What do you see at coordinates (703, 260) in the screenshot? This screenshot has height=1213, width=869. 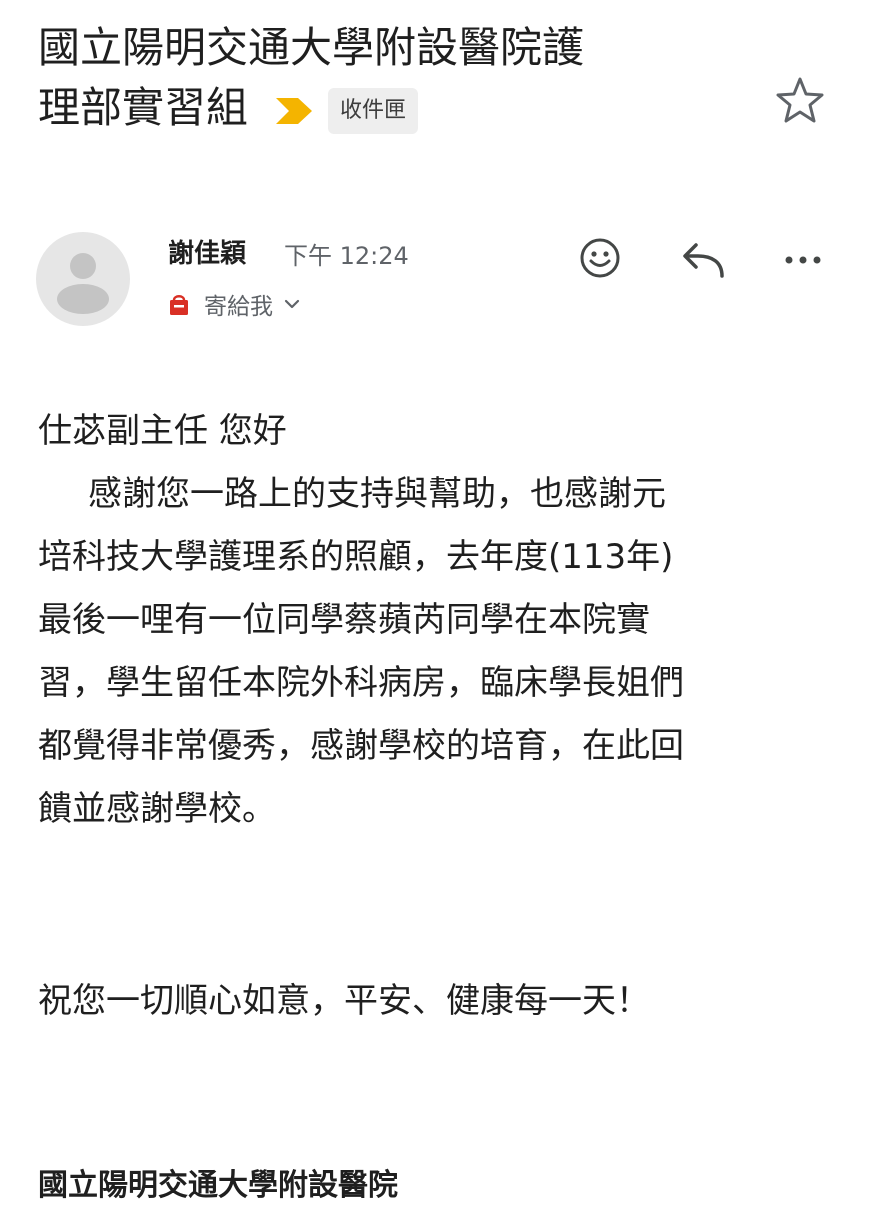 I see `reply-arrow-icon` at bounding box center [703, 260].